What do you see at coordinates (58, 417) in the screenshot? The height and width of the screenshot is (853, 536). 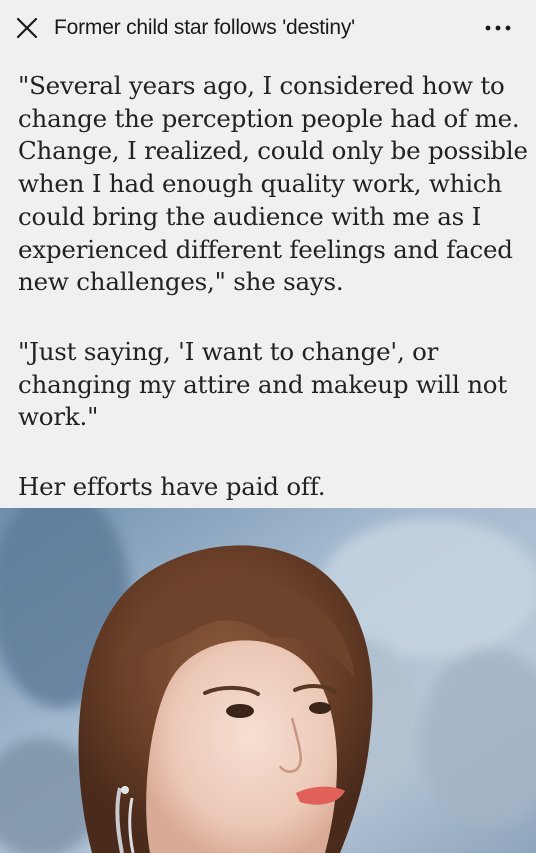 I see `text-line: work."` at bounding box center [58, 417].